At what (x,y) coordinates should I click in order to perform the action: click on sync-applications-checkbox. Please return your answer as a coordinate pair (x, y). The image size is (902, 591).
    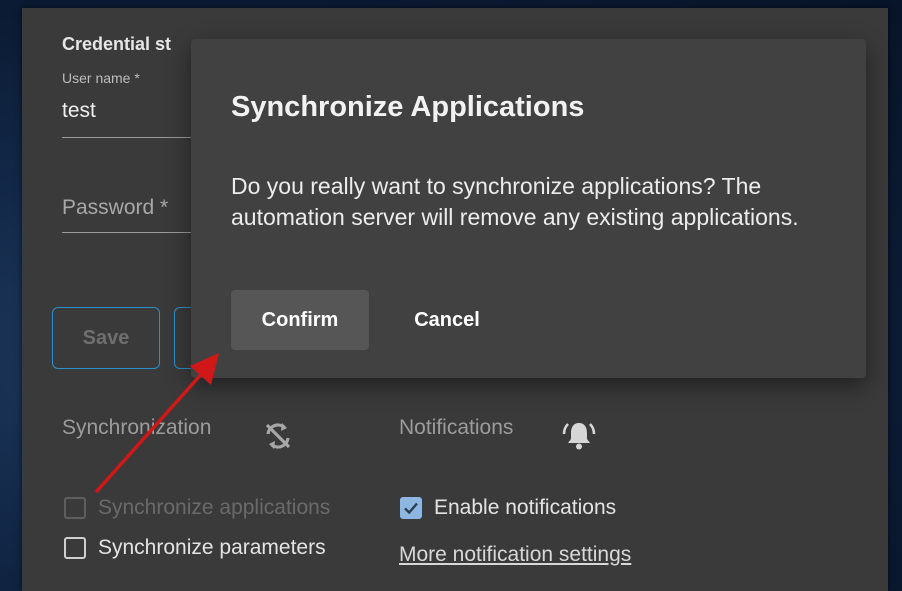
    Looking at the image, I should click on (75, 508).